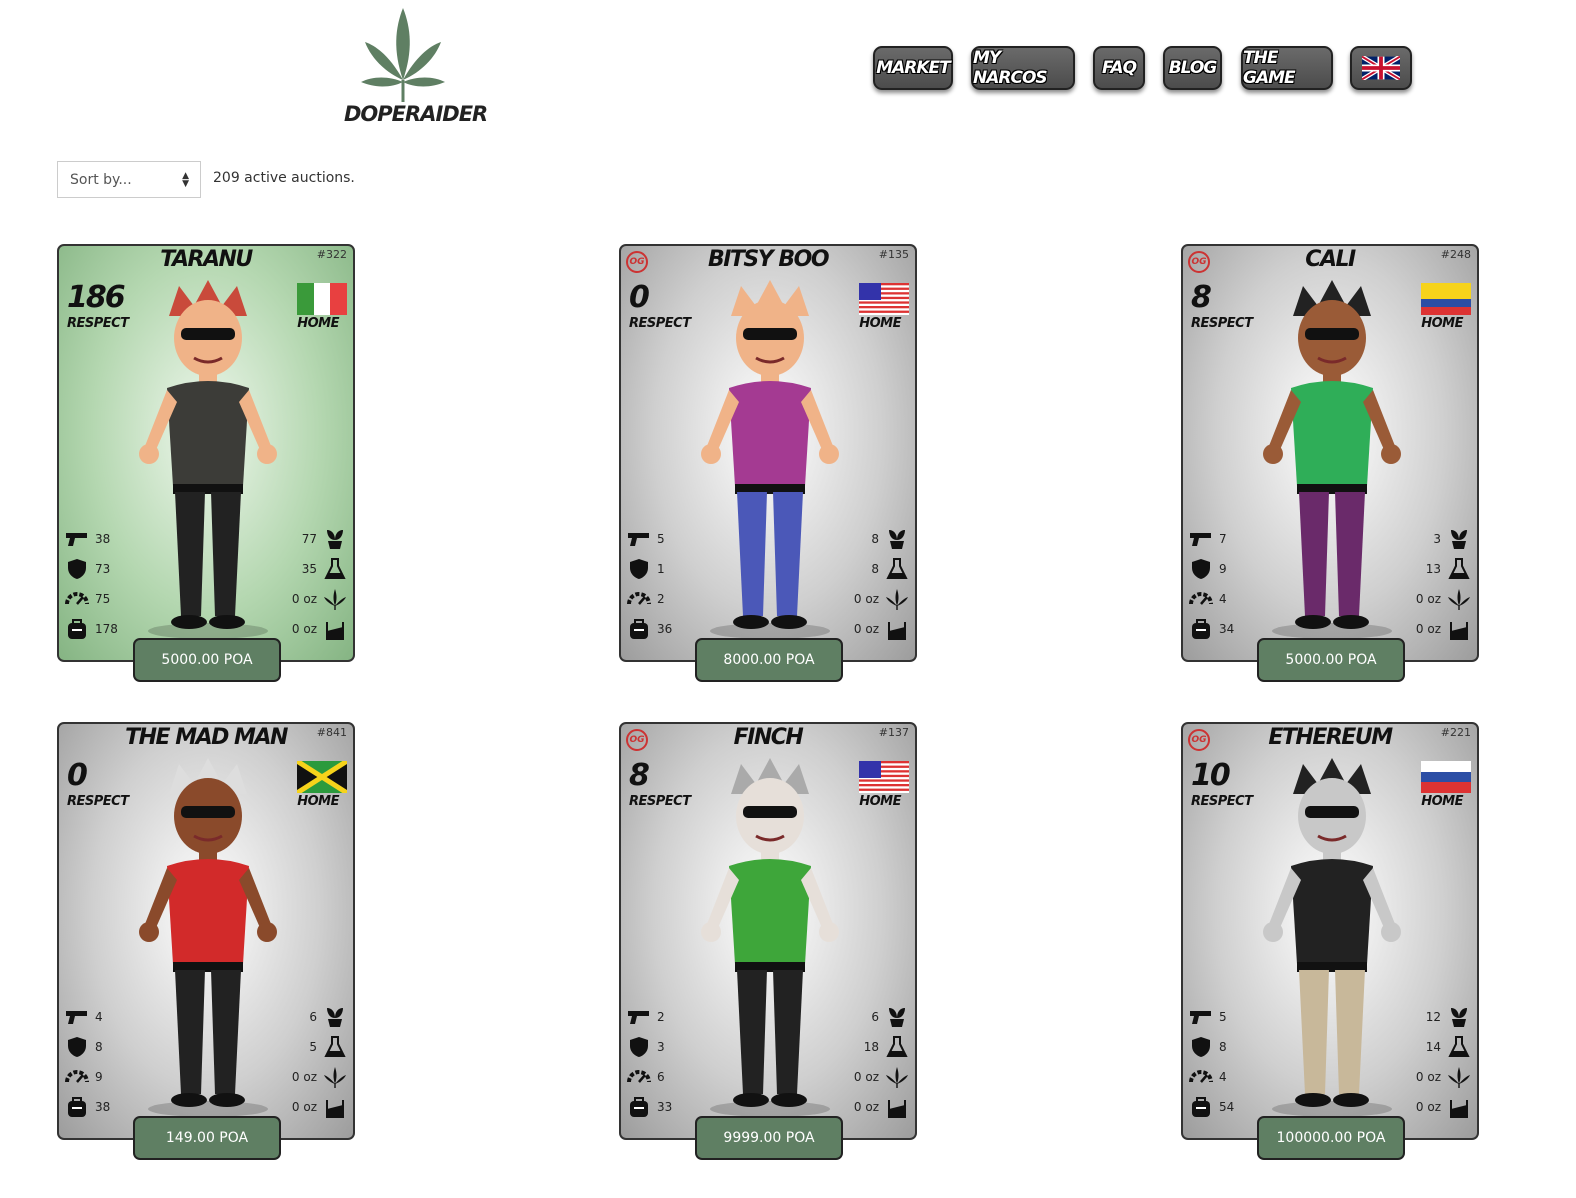 The height and width of the screenshot is (1198, 1576). I want to click on card-name: BITSY BOO, so click(768, 259).